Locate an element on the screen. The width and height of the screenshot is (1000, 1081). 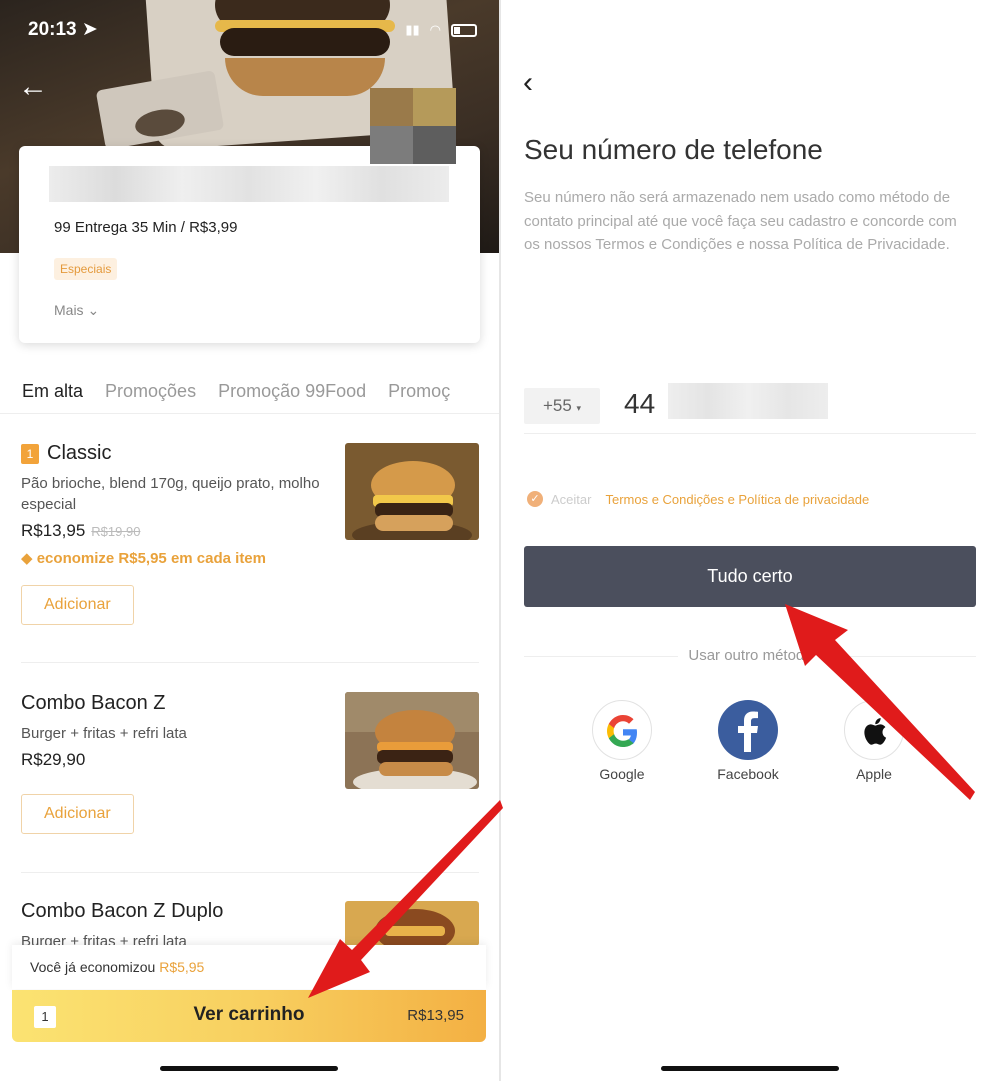
facebook-label: Facebook is located at coordinates (748, 774).